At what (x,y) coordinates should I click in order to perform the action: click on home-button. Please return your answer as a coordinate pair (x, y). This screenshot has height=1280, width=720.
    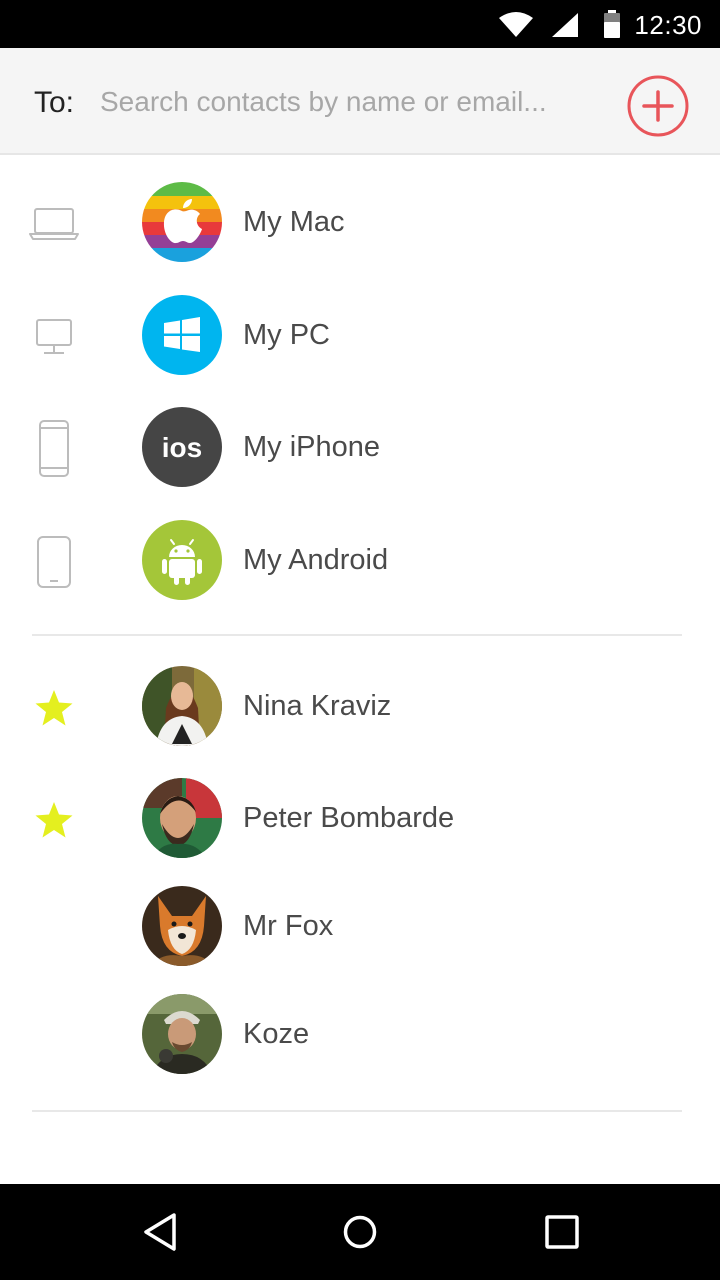
    Looking at the image, I should click on (360, 1232).